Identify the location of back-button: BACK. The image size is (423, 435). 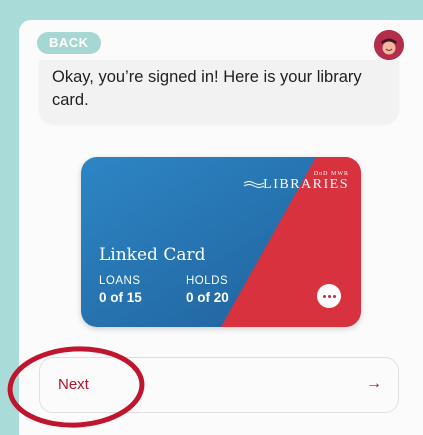
(69, 43).